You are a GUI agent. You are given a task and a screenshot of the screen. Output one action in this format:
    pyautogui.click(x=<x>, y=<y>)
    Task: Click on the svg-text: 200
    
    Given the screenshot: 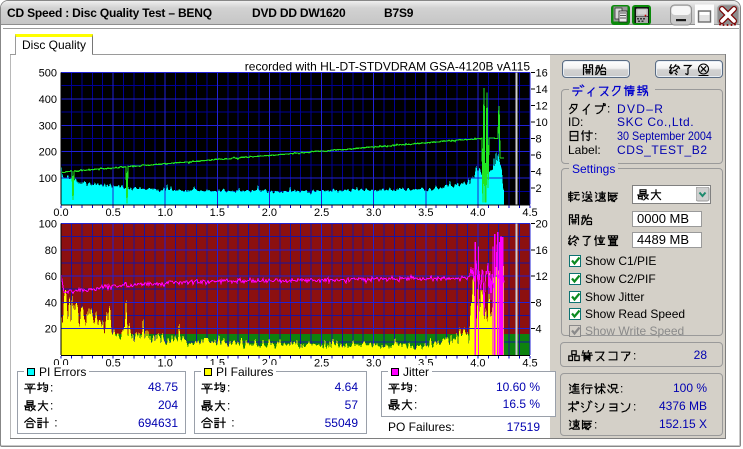 What is the action you would take?
    pyautogui.click(x=48, y=153)
    